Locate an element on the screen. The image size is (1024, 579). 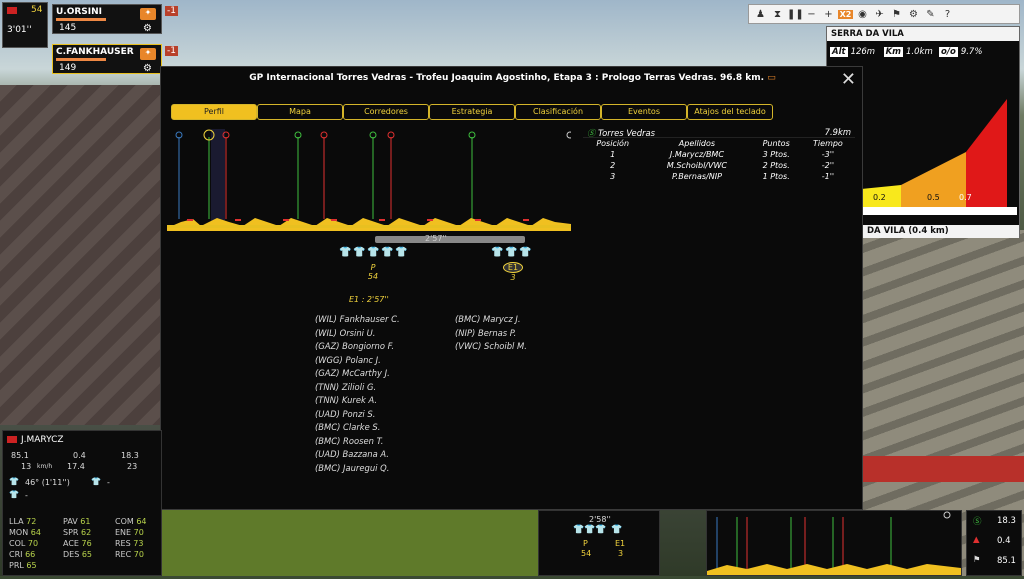
energy-bar is located at coordinates (81, 59).